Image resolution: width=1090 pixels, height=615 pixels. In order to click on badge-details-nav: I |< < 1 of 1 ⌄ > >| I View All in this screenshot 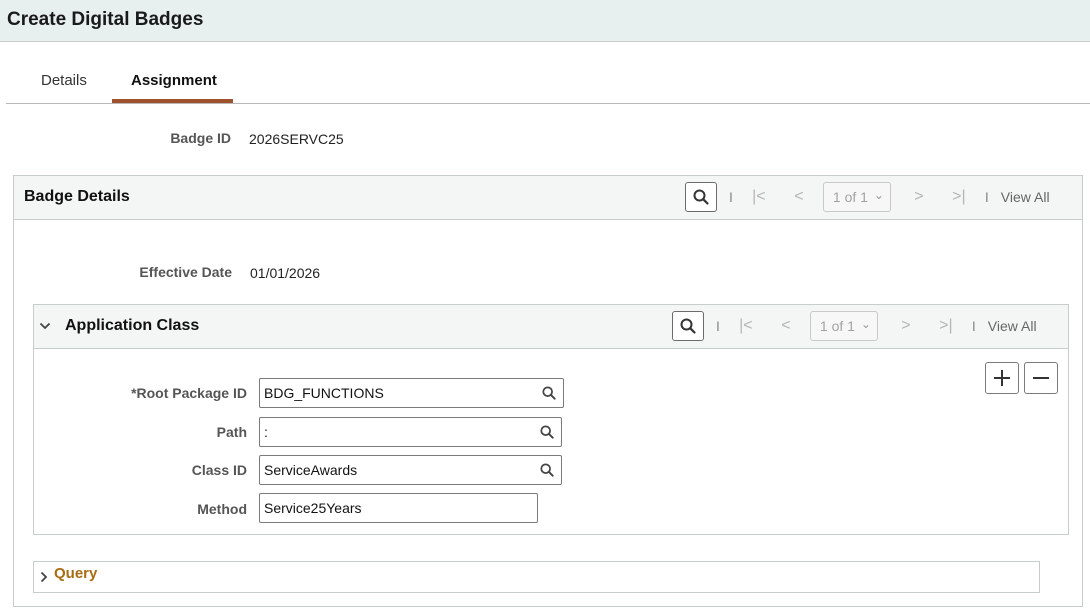, I will do `click(867, 197)`.